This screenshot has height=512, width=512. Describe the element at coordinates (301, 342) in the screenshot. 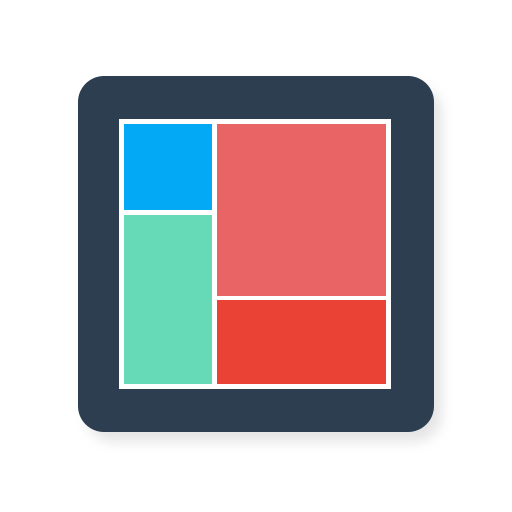

I see `block-bottom-right` at that location.